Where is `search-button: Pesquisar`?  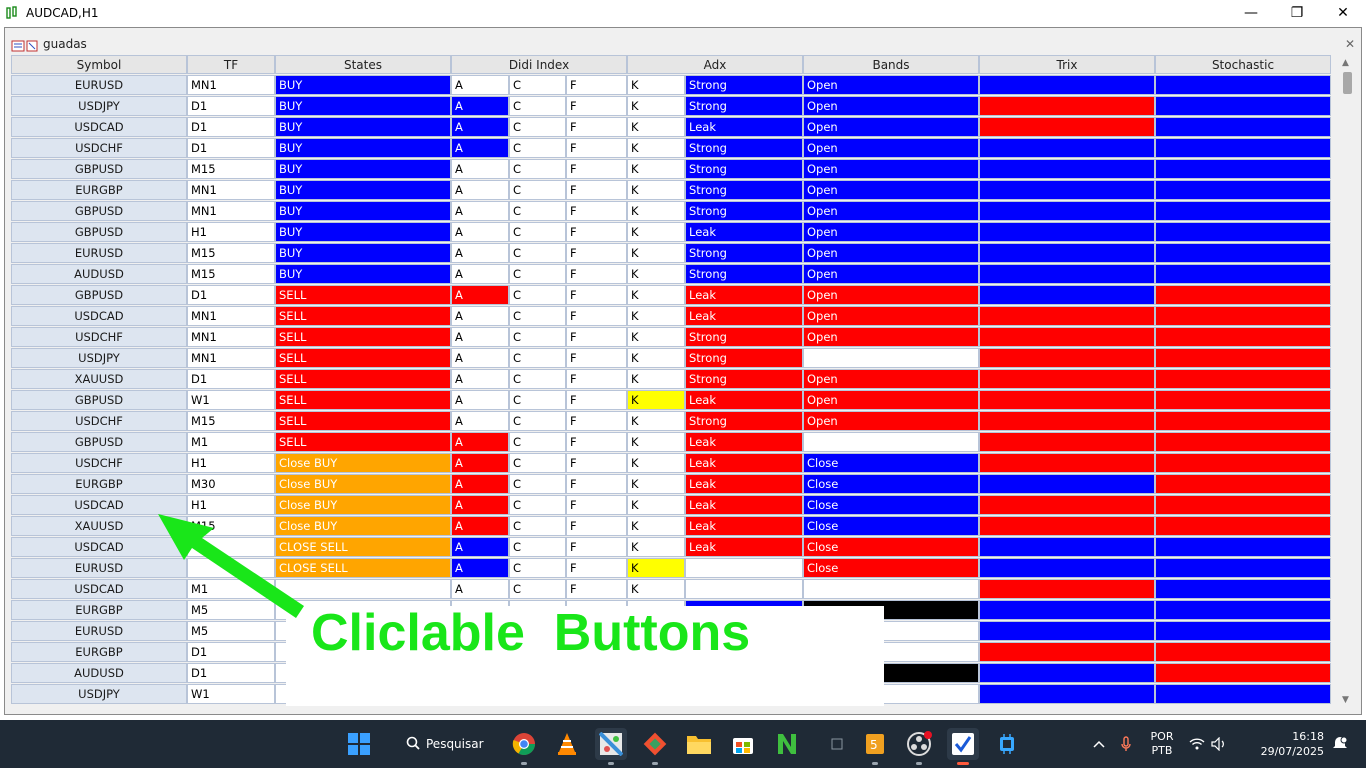 search-button: Pesquisar is located at coordinates (442, 744).